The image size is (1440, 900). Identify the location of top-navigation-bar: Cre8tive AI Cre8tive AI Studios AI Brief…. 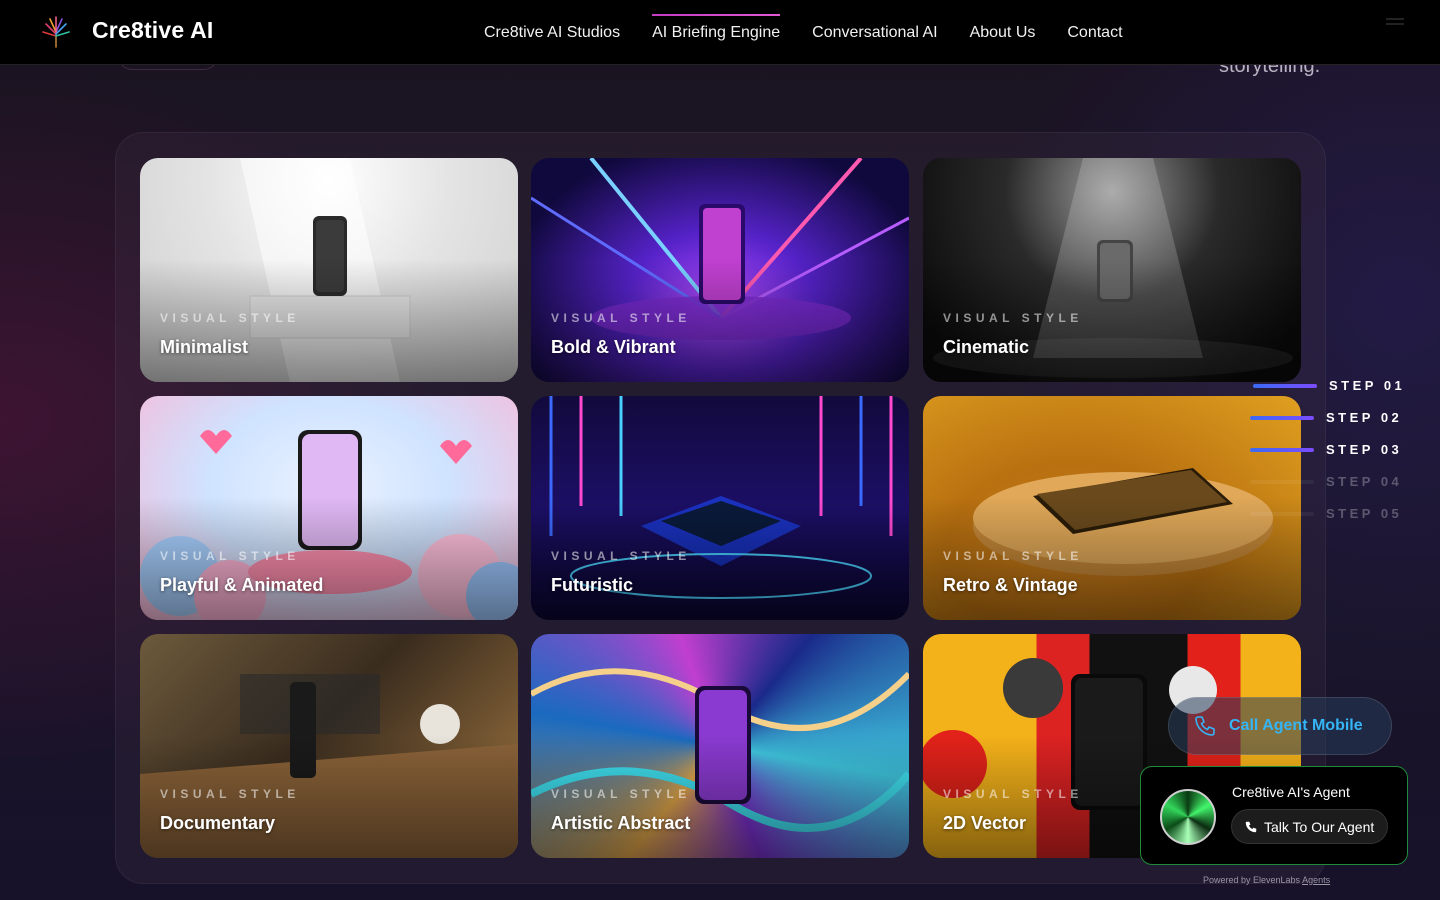
(720, 32).